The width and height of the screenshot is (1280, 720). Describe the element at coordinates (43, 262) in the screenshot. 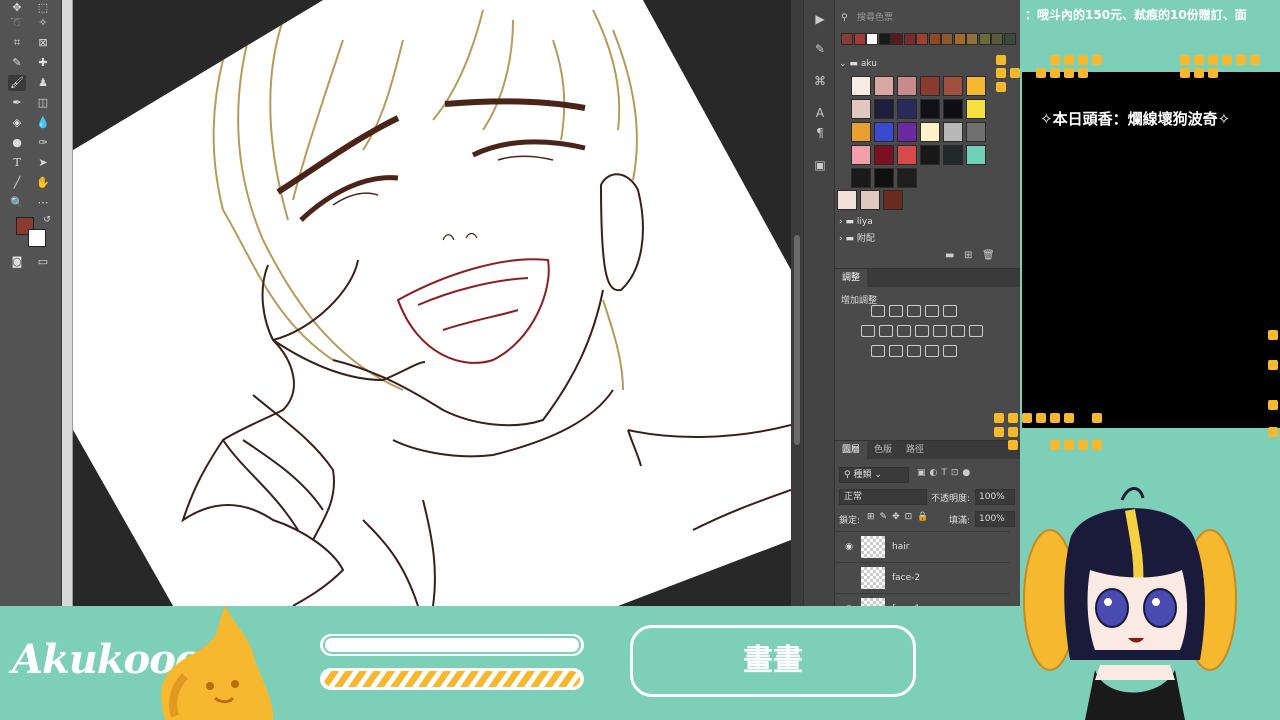

I see `screen-mode-icon: ▭` at that location.